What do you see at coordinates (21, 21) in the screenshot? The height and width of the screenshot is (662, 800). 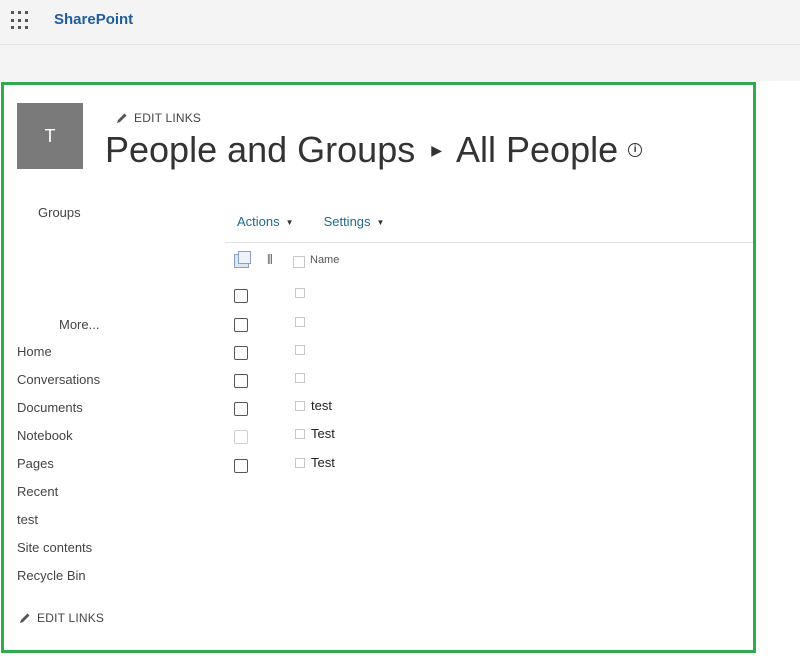 I see `app-launcher-icon` at bounding box center [21, 21].